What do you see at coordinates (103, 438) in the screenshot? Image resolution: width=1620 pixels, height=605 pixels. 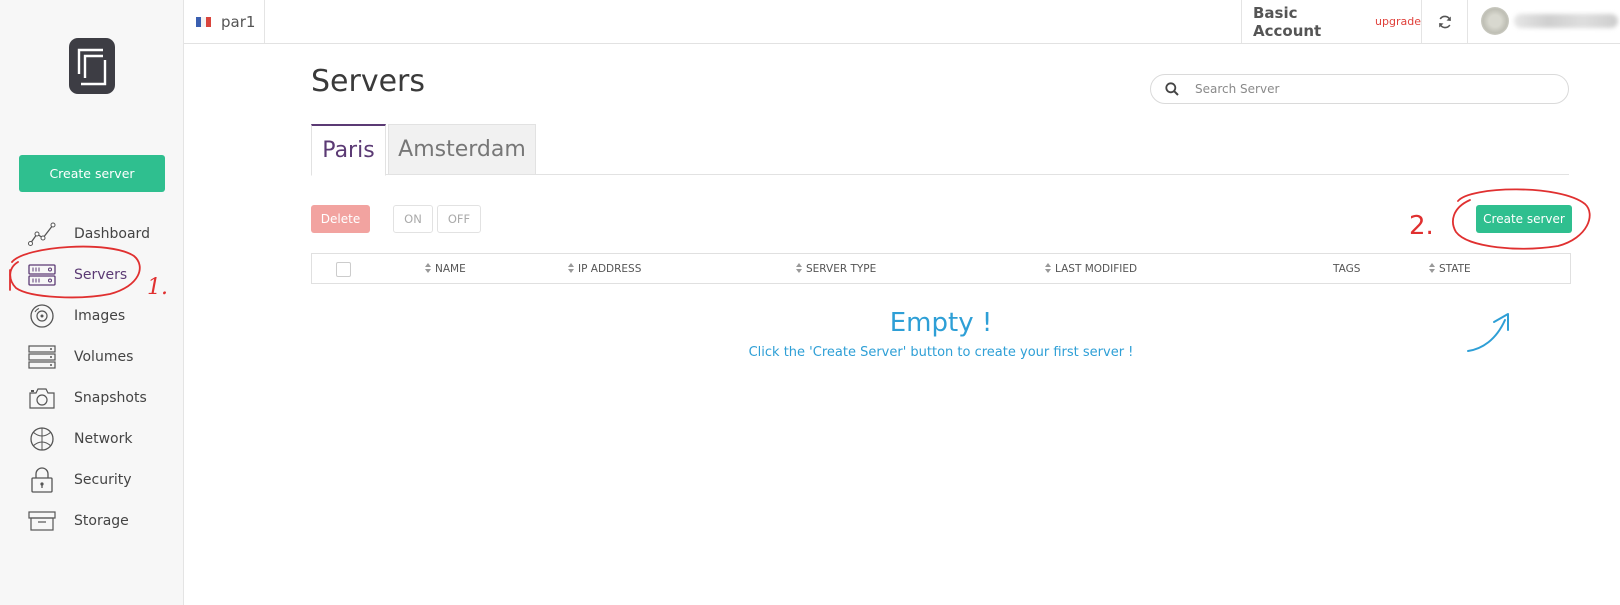 I see `sidebar-item-label: Network` at bounding box center [103, 438].